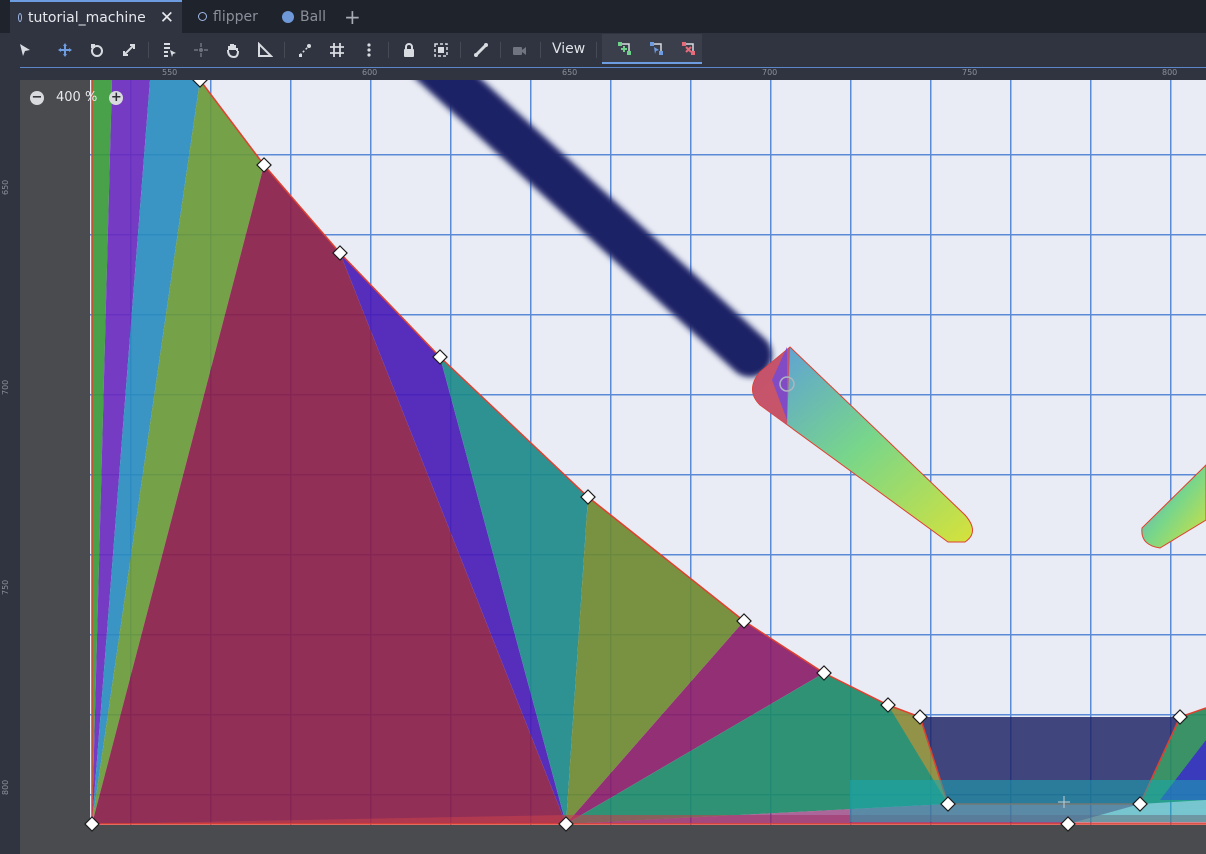 The height and width of the screenshot is (854, 1206). I want to click on view-menu-button: View, so click(568, 49).